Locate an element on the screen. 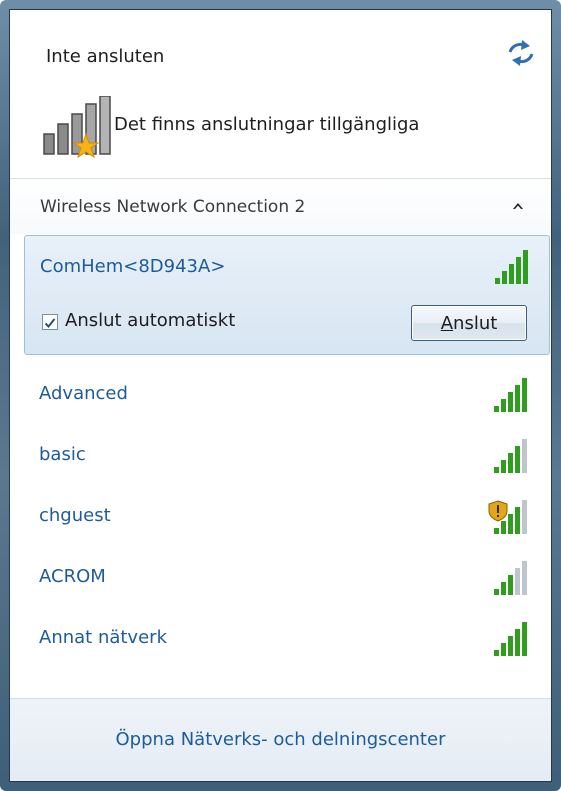 The image size is (561, 791). checkmark-icon is located at coordinates (50, 323).